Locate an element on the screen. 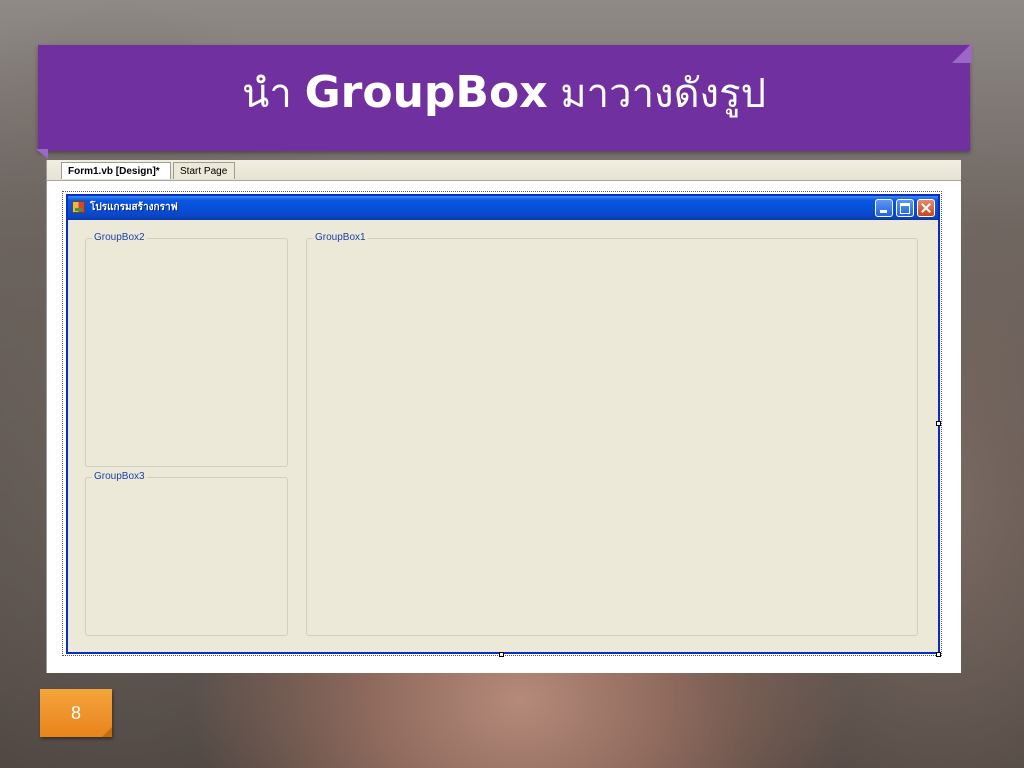 This screenshot has width=1024, height=768. slide-title: นำ GroupBox มาวางดังรูป is located at coordinates (504, 93).